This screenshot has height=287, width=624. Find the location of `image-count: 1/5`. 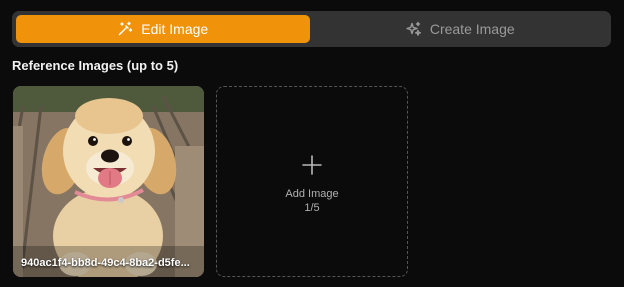

image-count: 1/5 is located at coordinates (312, 207).